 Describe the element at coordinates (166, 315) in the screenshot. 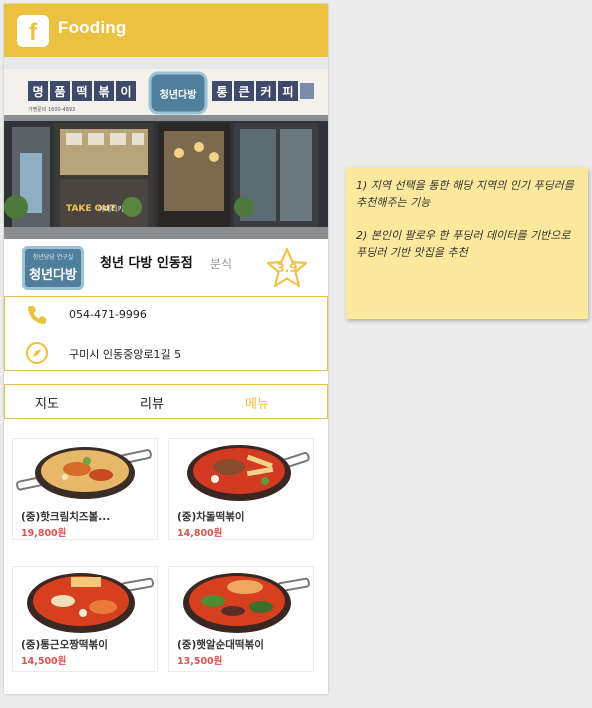

I see `phone-row: 054-471-9996` at that location.